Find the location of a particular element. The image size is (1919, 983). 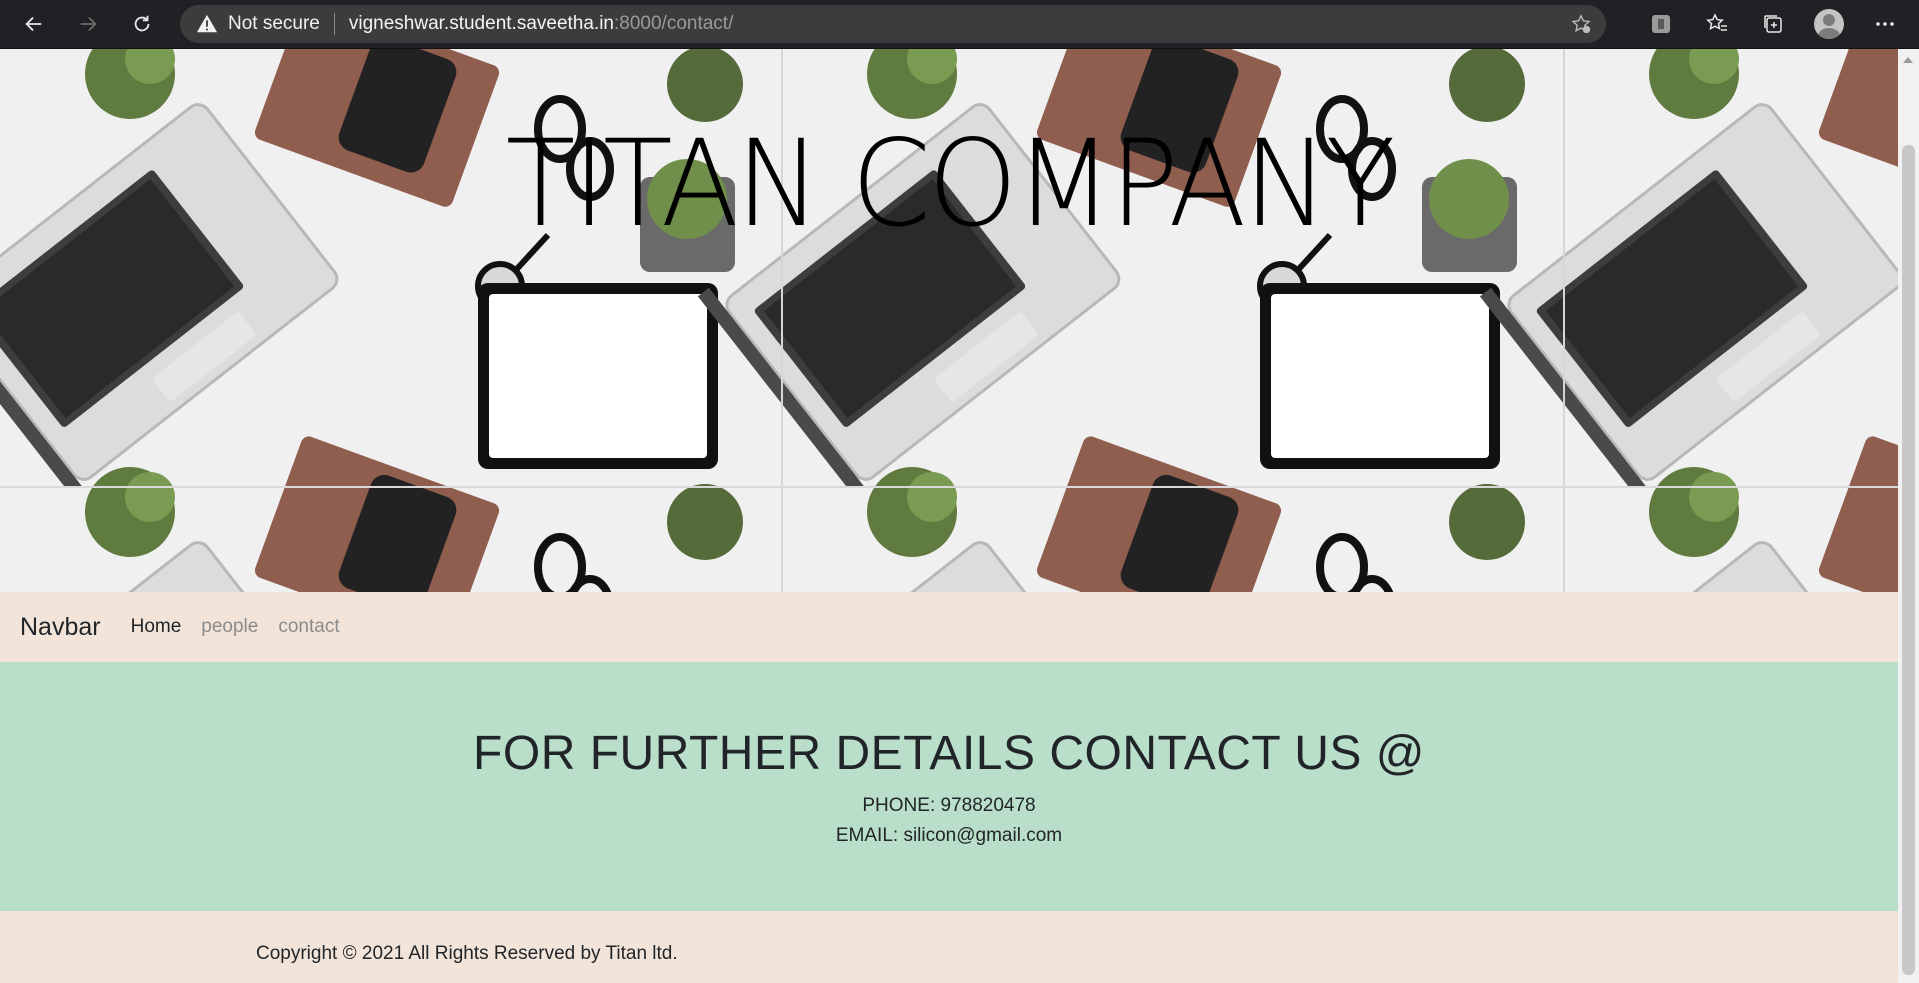

security-label: Not secure is located at coordinates (274, 24).